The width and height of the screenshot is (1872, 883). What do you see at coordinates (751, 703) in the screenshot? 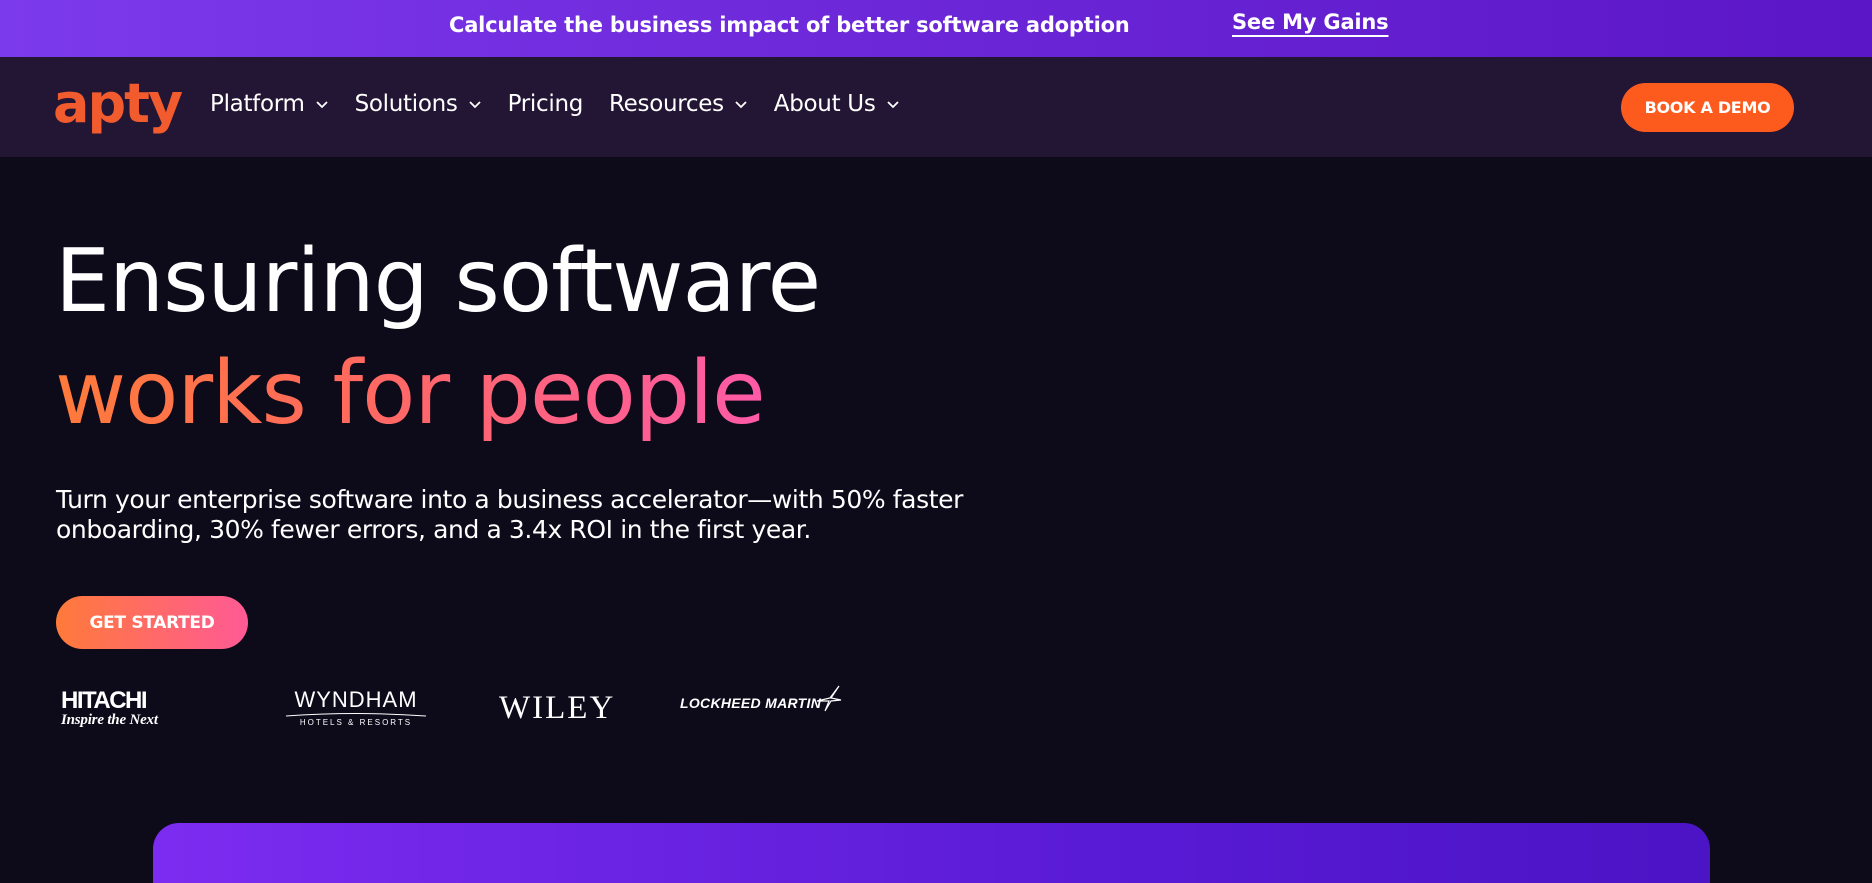
I see `lockheed-logo-name: LOCKHEED MARTIN` at bounding box center [751, 703].